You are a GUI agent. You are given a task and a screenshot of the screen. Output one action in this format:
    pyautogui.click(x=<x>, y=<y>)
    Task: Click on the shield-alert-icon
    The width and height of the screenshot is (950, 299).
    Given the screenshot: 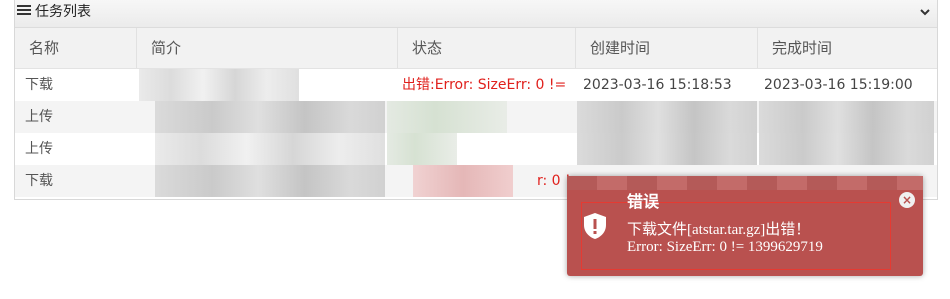 What is the action you would take?
    pyautogui.click(x=595, y=226)
    